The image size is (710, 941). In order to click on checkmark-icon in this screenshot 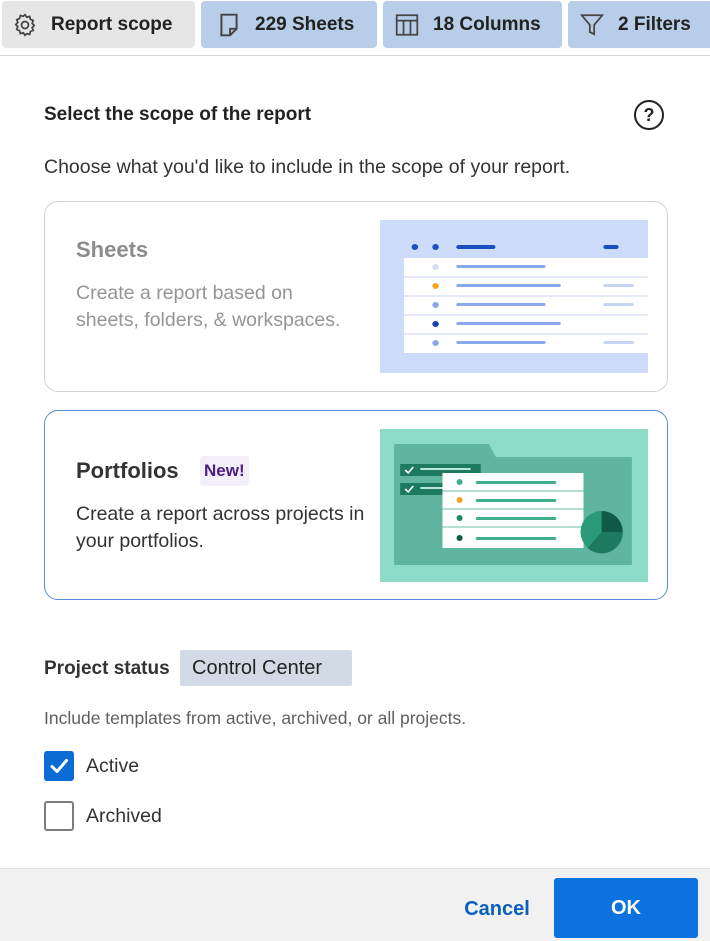, I will do `click(59, 766)`.